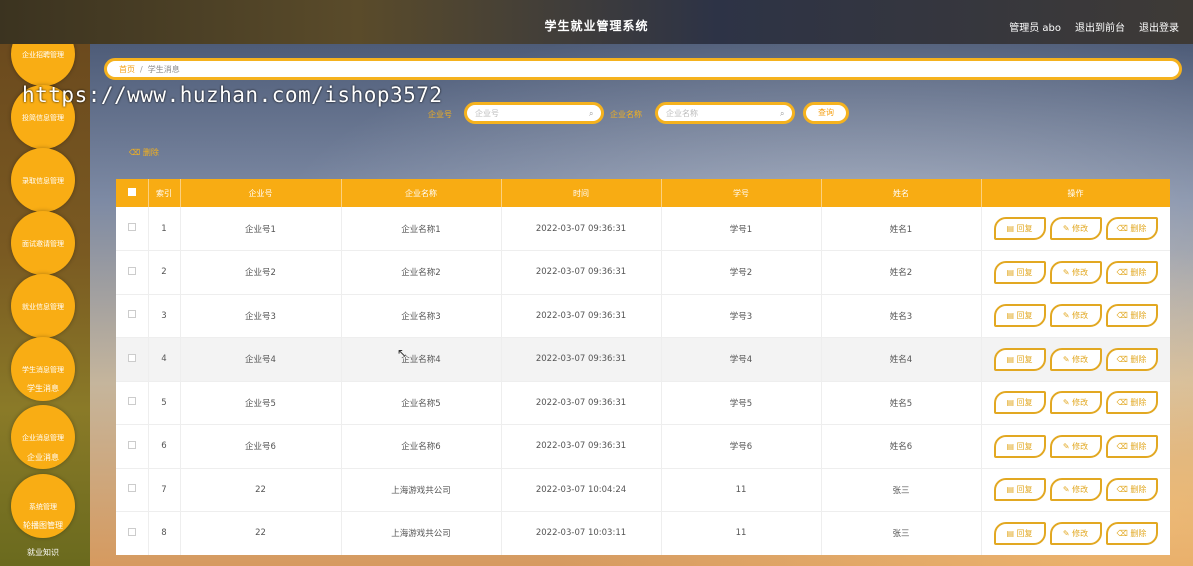  Describe the element at coordinates (261, 316) in the screenshot. I see `company-no-cell: 企业号3` at that location.